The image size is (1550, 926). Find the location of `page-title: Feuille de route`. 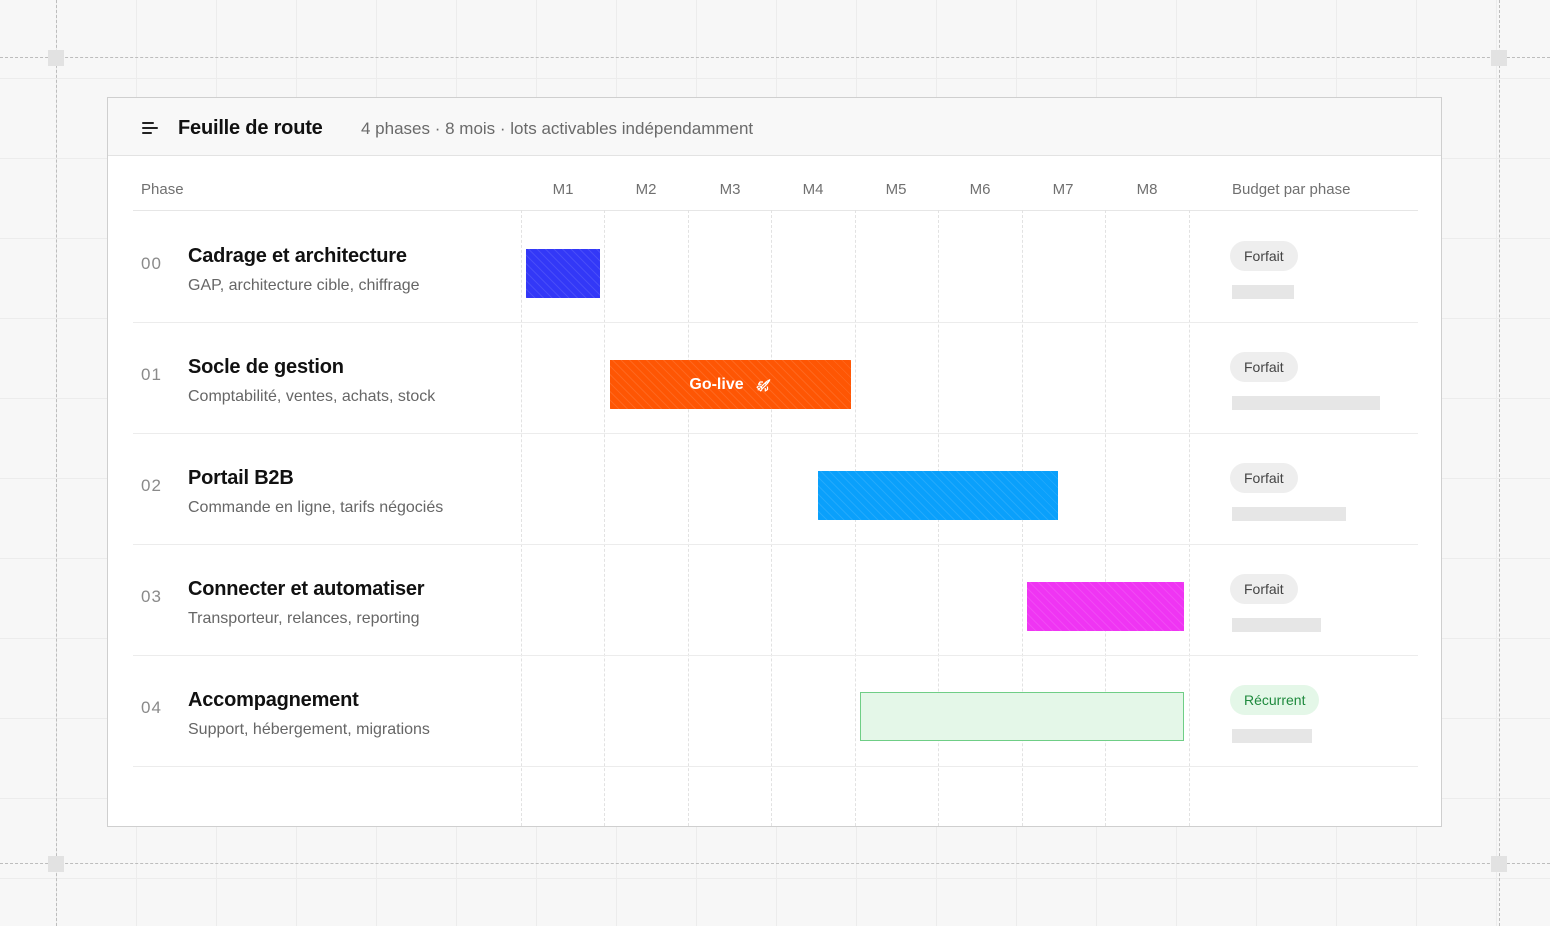

page-title: Feuille de route is located at coordinates (250, 128).